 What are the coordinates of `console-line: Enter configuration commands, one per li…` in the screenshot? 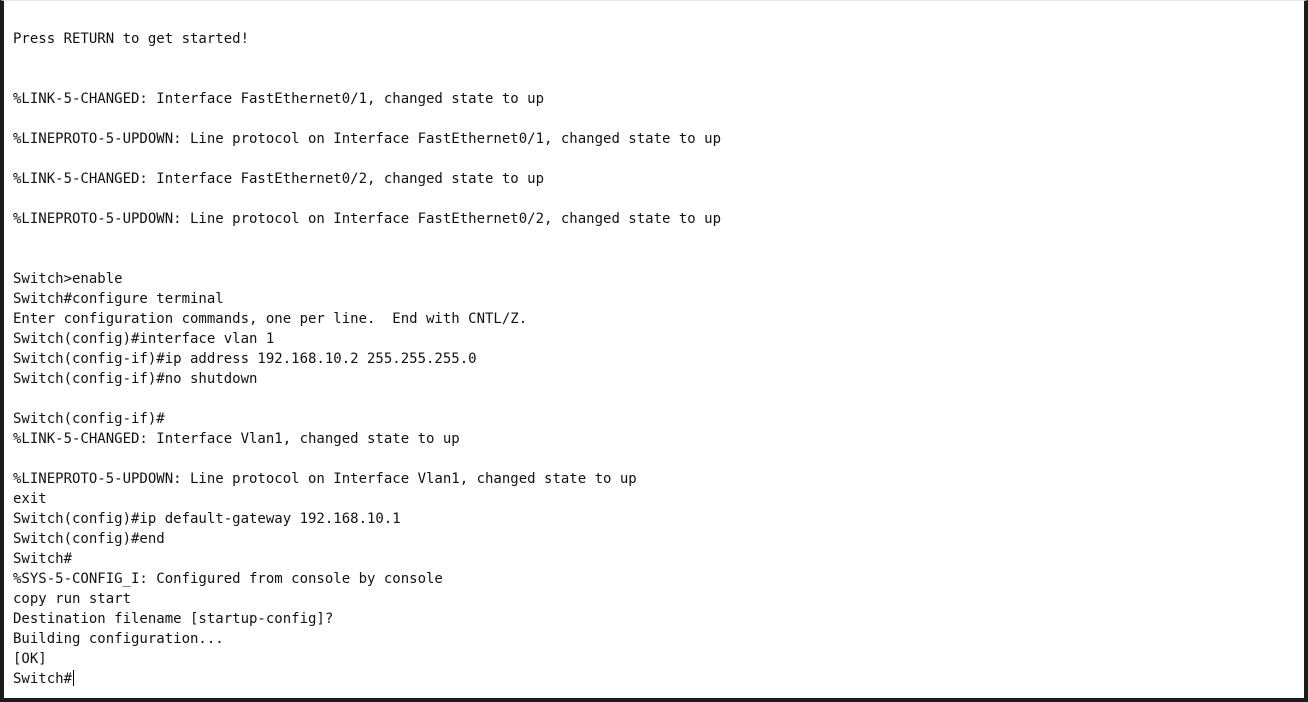 It's located at (270, 319).